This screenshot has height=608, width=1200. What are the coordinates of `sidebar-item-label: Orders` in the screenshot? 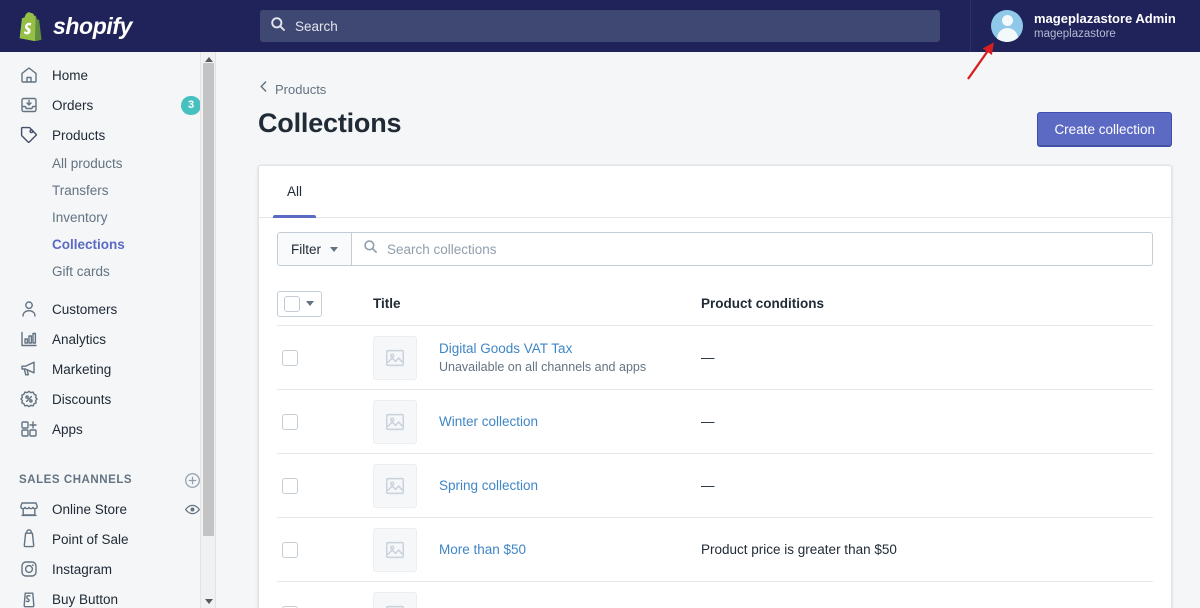 It's located at (73, 105).